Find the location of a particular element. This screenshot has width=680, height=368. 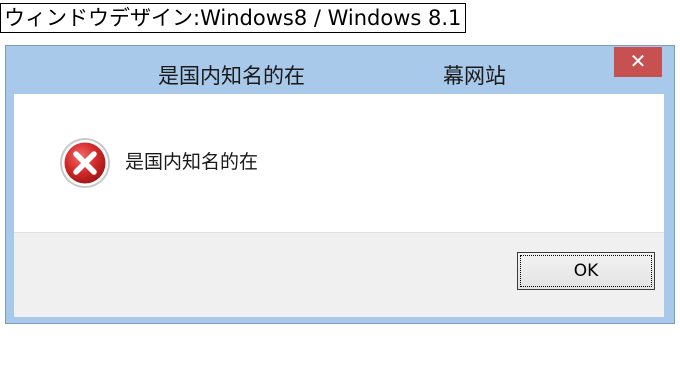

title-bar: 是国内知名的在 幕网站 ✕ is located at coordinates (340, 70).